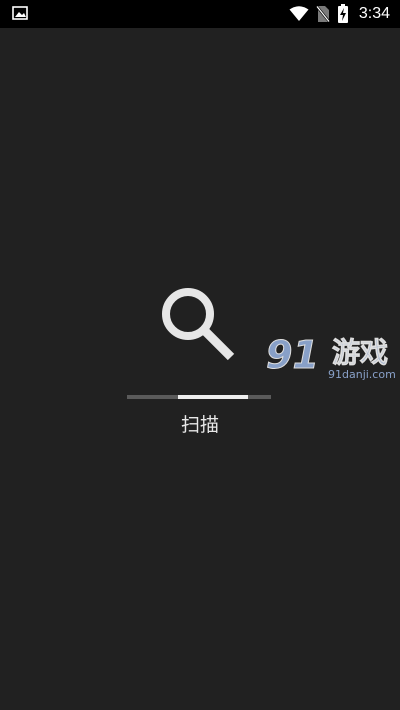  Describe the element at coordinates (331, 357) in the screenshot. I see `watermark-logo: 91 游戏 91danji.com` at that location.